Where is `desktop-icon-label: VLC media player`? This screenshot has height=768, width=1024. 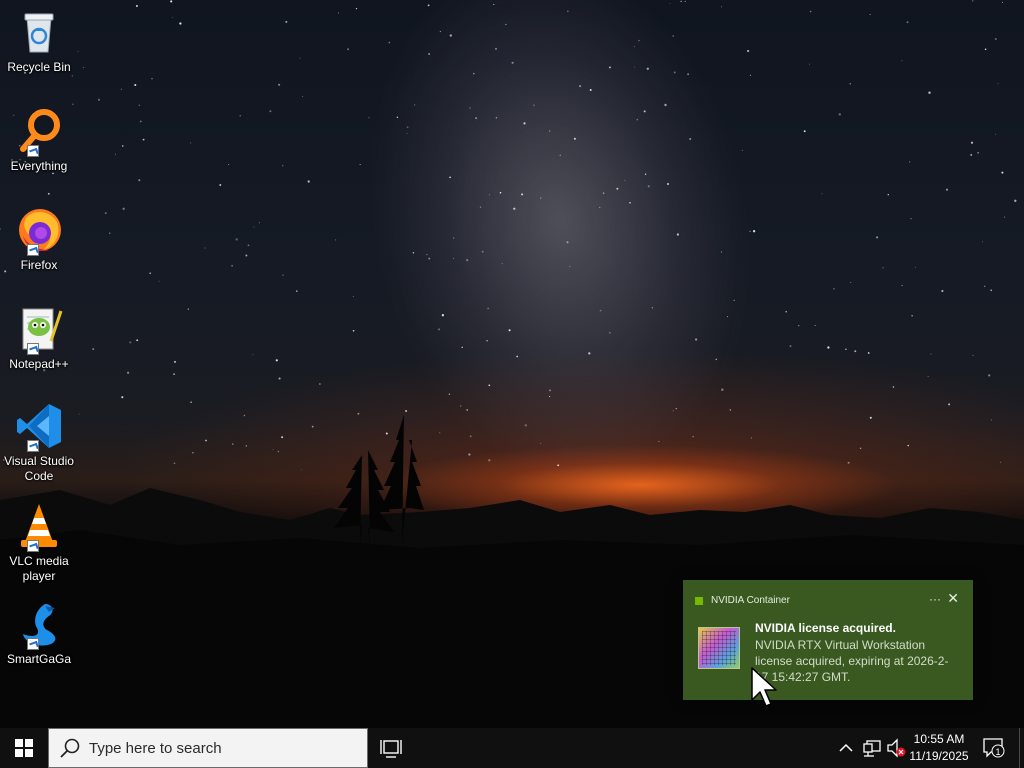
desktop-icon-label: VLC media player is located at coordinates (39, 568).